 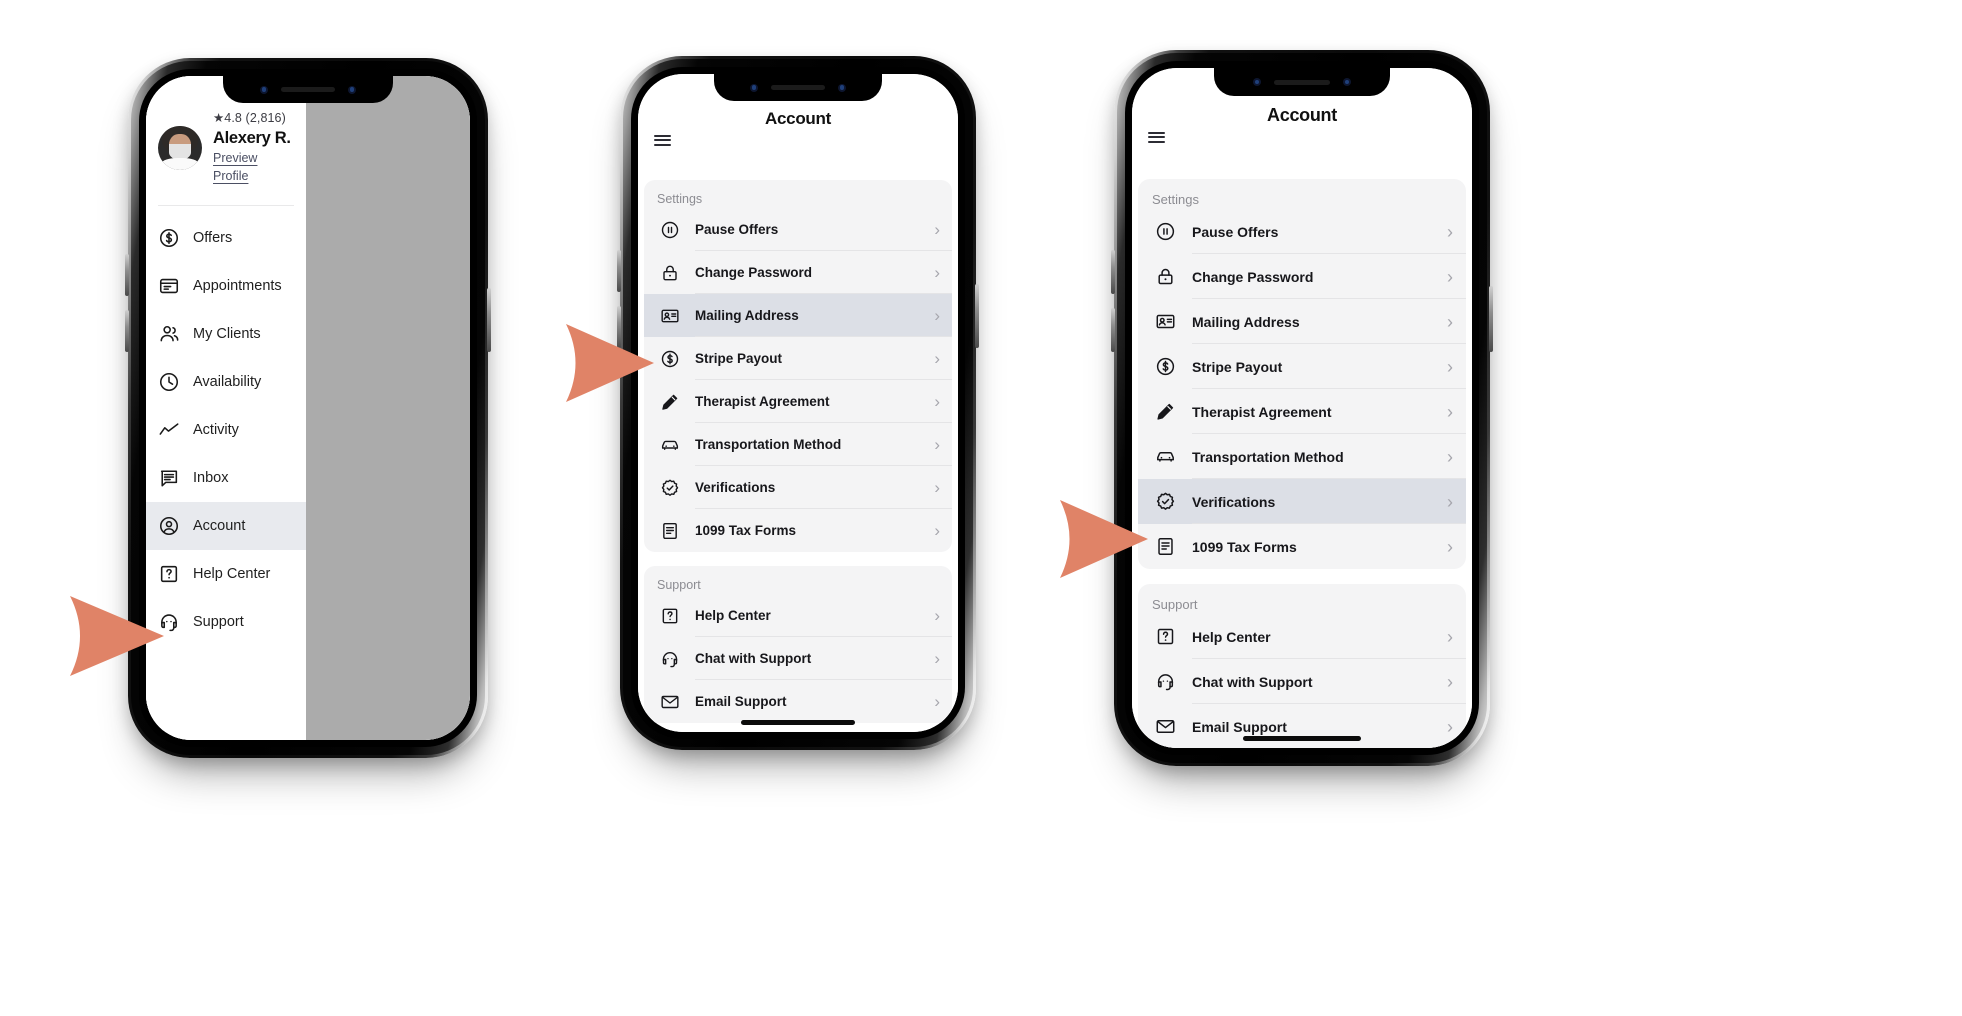 I want to click on phone-3-notch, so click(x=1302, y=82).